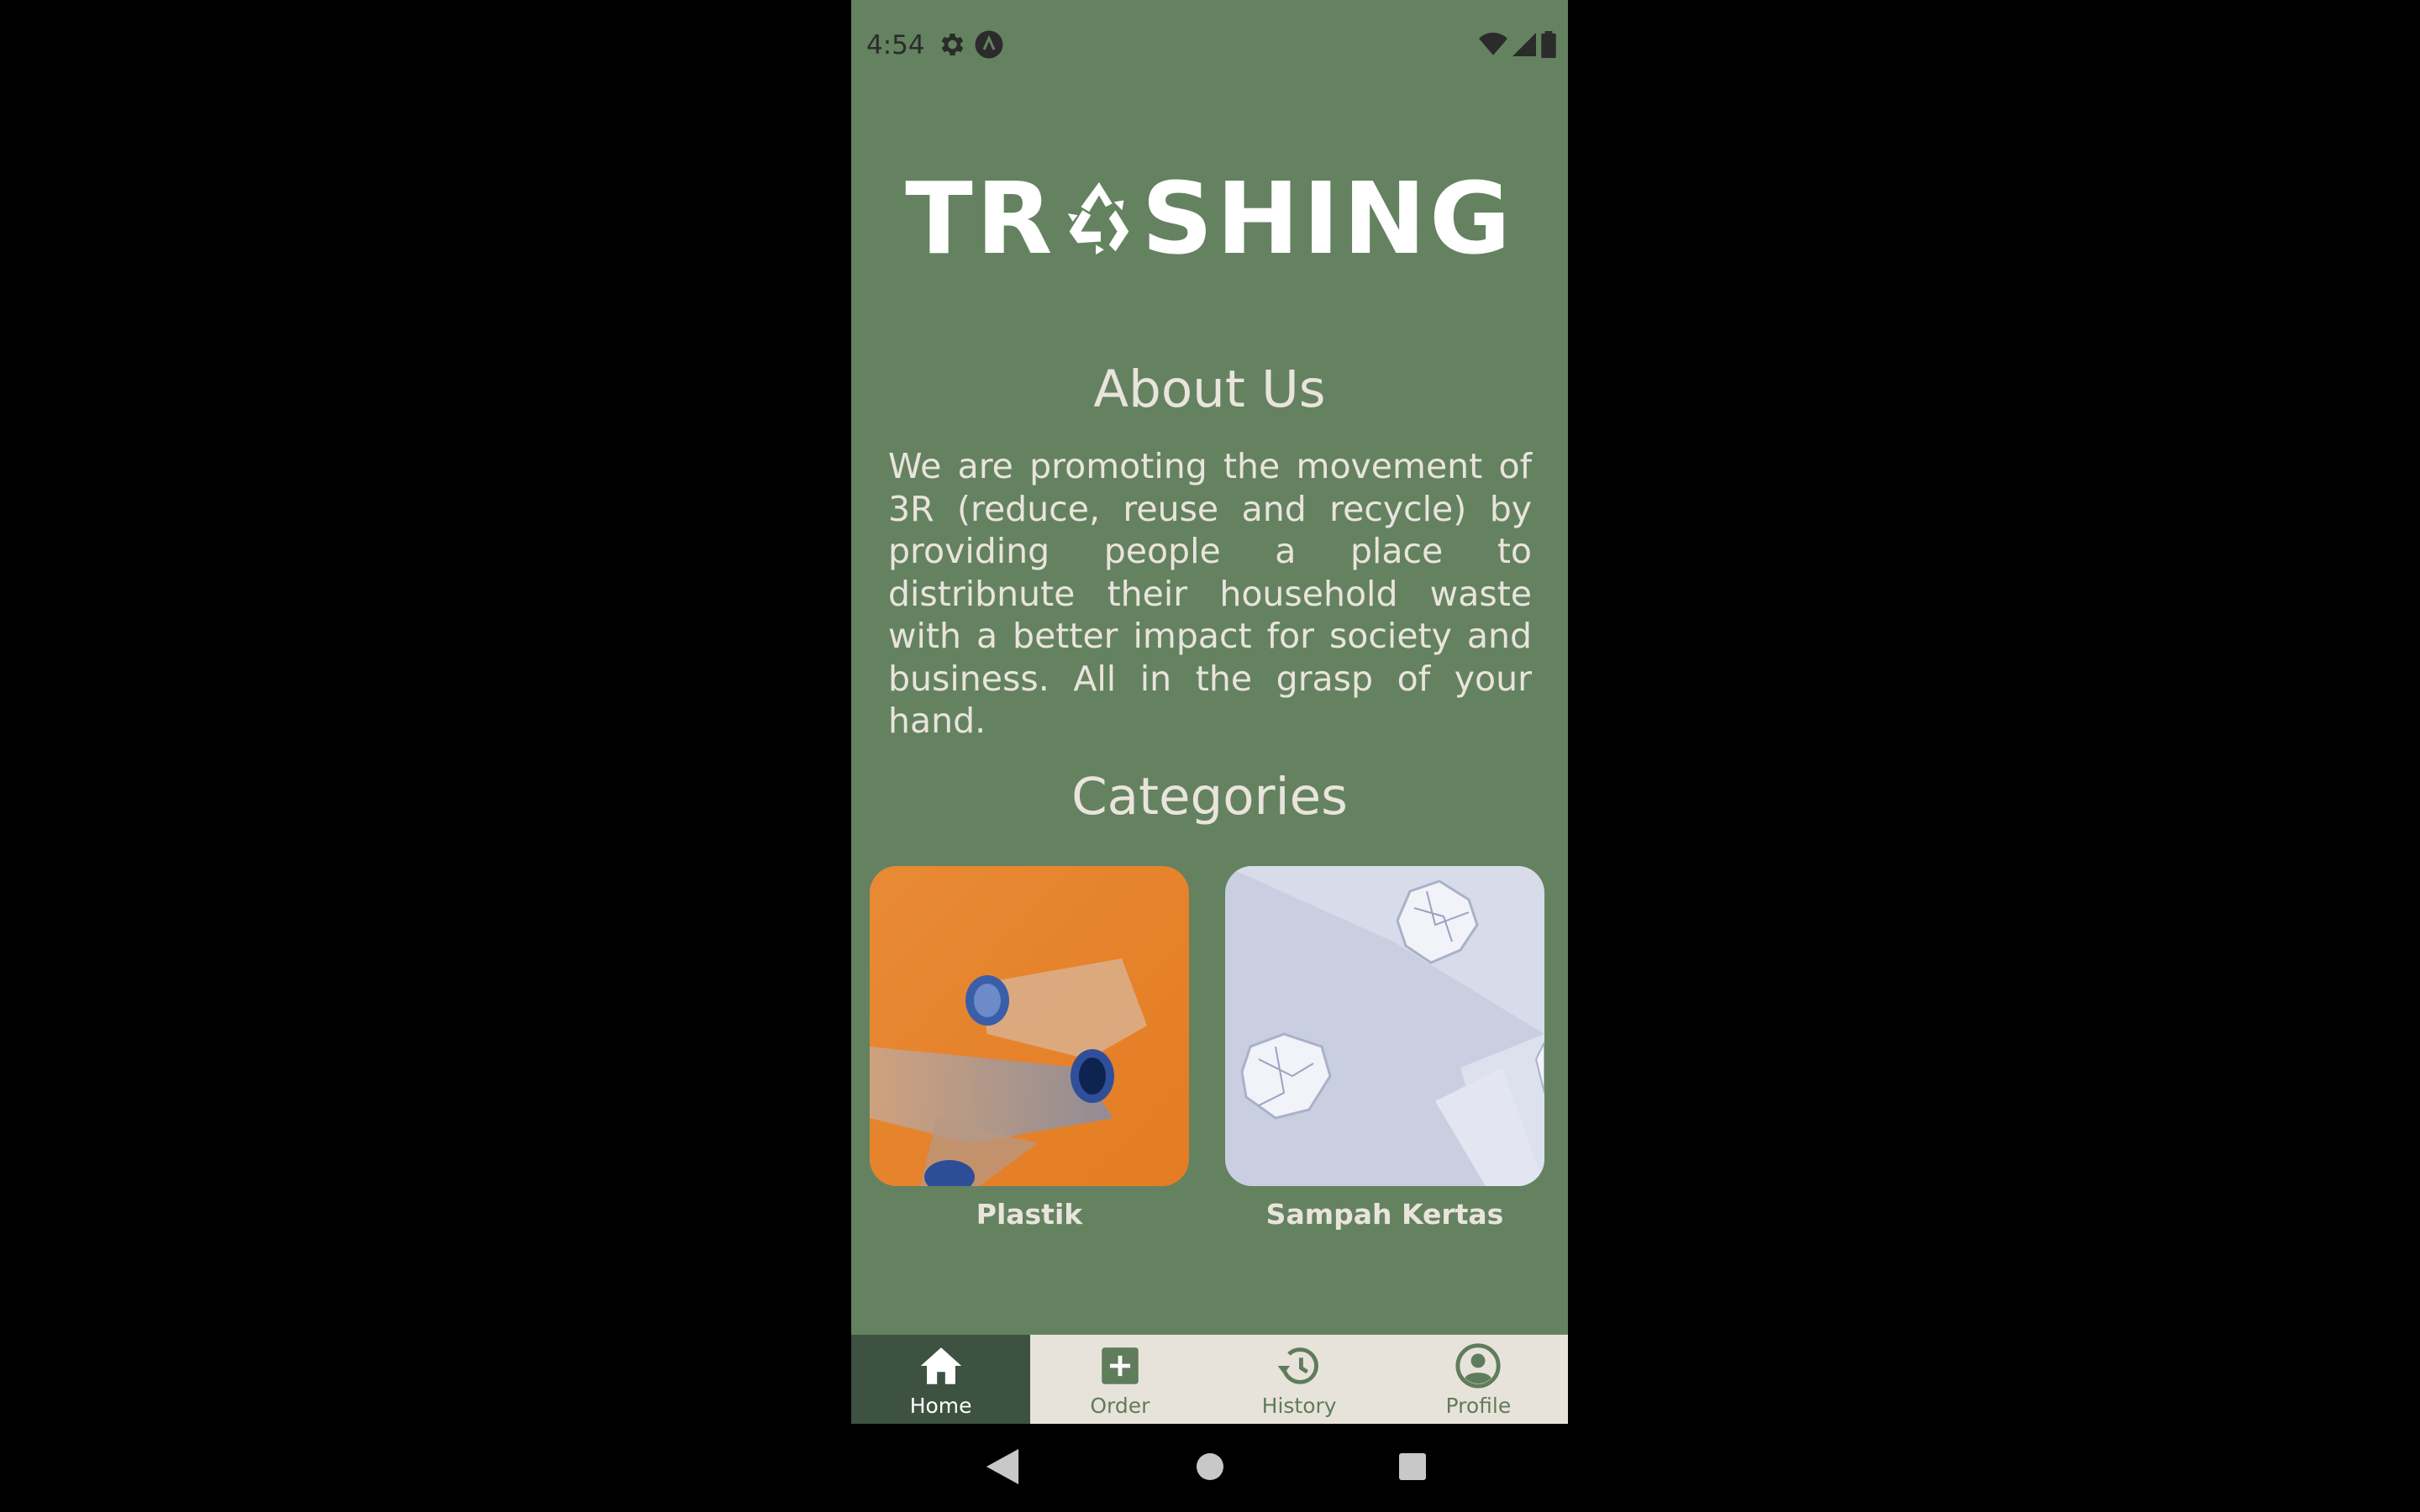 The image size is (2420, 1512). I want to click on nav-profile: Profile, so click(1478, 1379).